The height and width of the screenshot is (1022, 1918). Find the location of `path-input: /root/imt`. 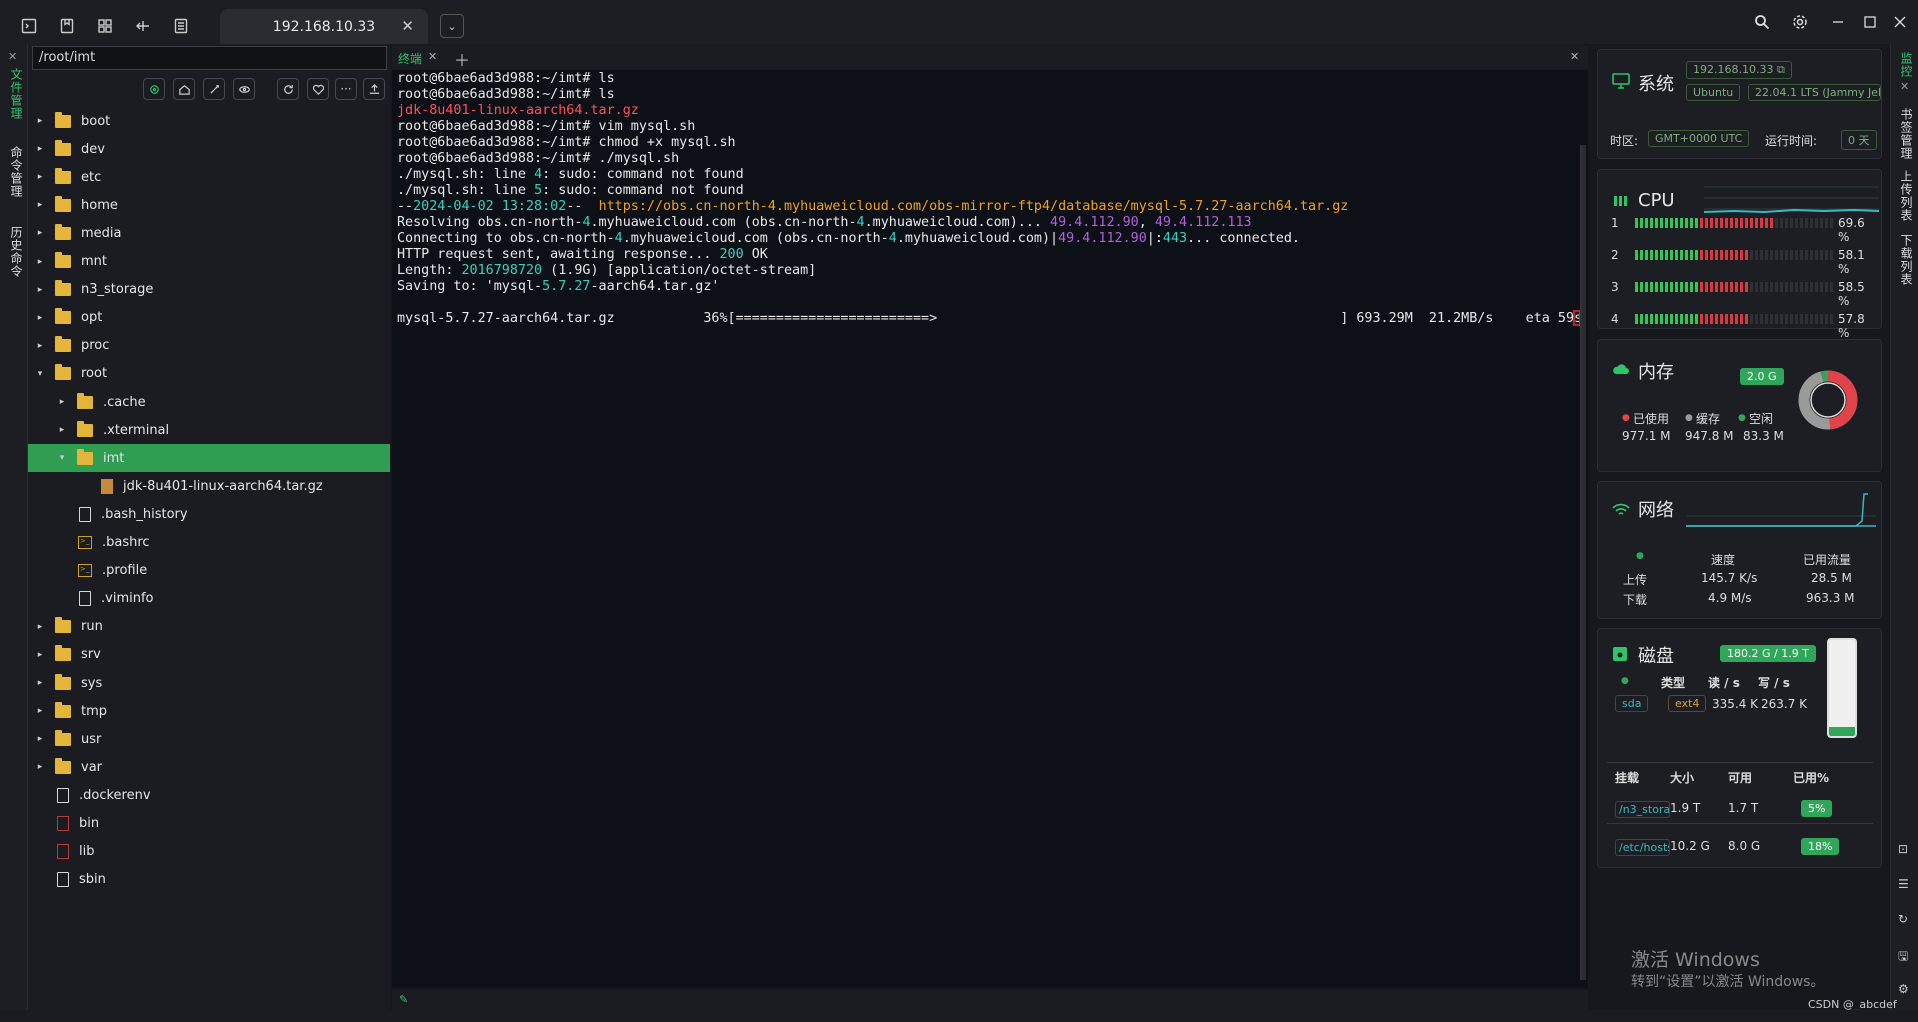

path-input: /root/imt is located at coordinates (209, 58).